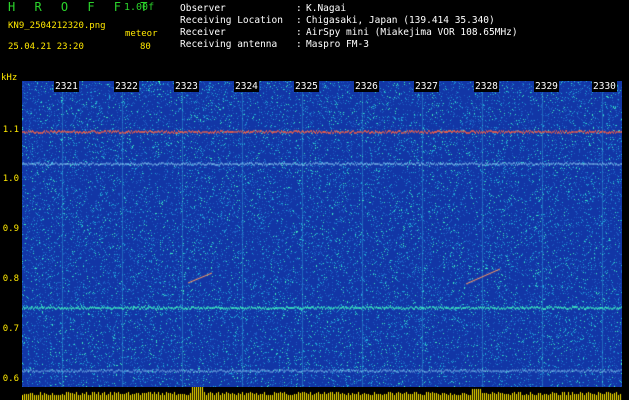  What do you see at coordinates (46, 47) in the screenshot?
I see `datetime-label: 25.04.21 23:20` at bounding box center [46, 47].